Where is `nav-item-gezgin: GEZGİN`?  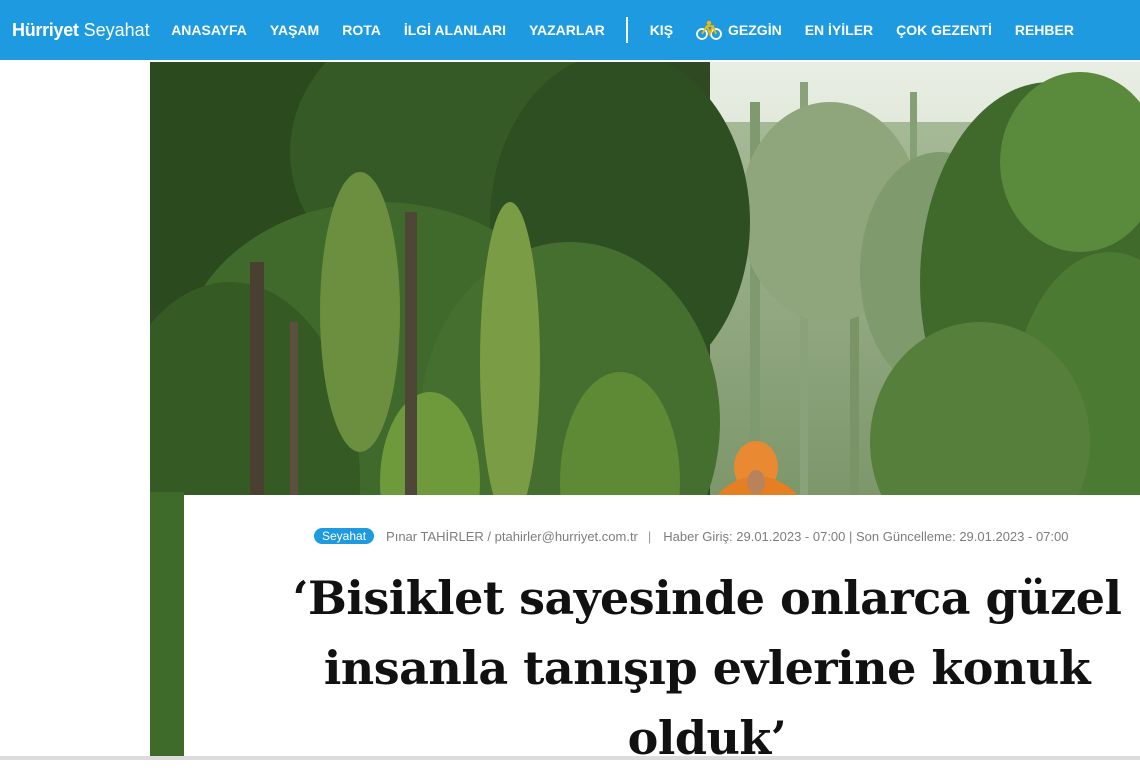
nav-item-gezgin: GEZGİN is located at coordinates (739, 30).